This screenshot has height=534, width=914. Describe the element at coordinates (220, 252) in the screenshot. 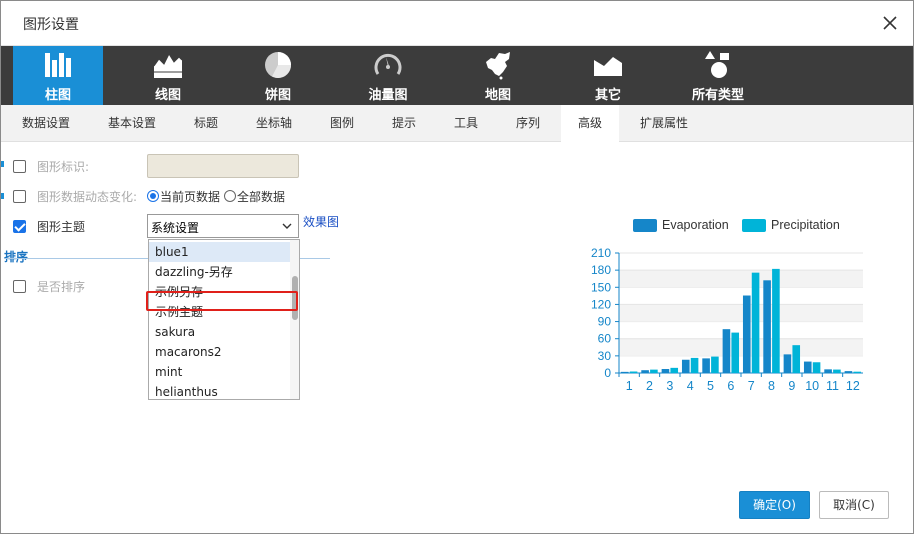

I see `theme-option: blue1` at that location.